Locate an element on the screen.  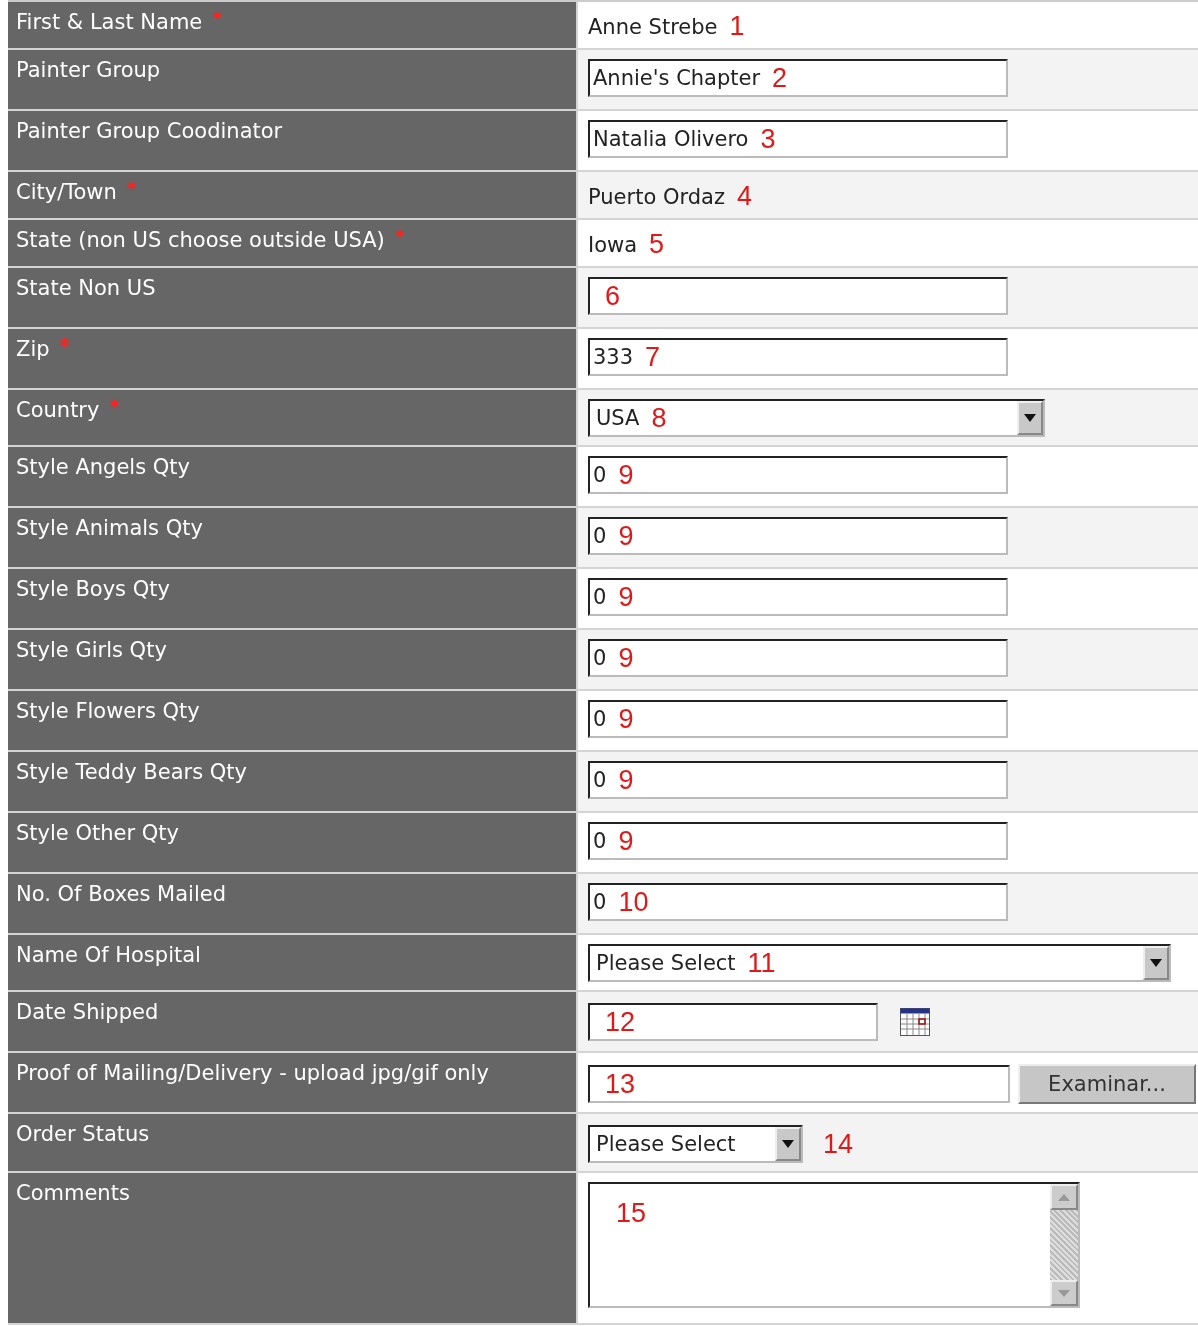
date-field: 12 is located at coordinates (733, 1022).